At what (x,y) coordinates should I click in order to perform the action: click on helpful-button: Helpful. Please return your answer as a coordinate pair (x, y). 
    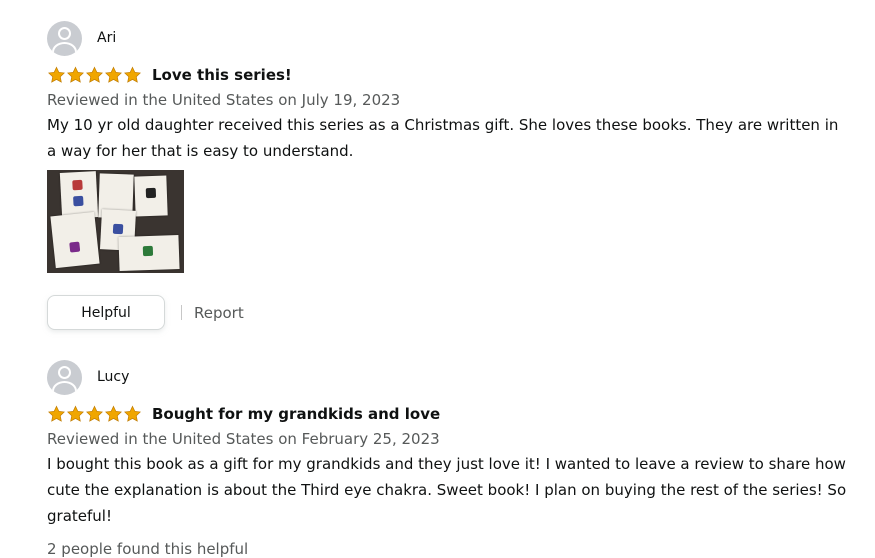
    Looking at the image, I should click on (106, 312).